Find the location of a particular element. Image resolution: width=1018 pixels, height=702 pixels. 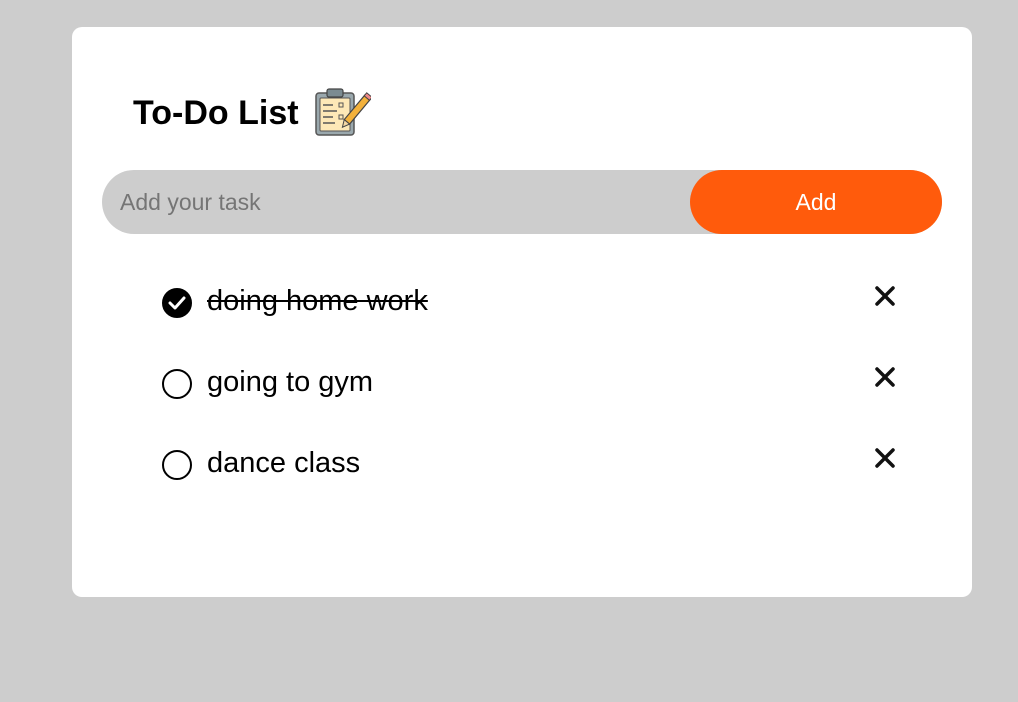

task-text: going to gym is located at coordinates (290, 382).